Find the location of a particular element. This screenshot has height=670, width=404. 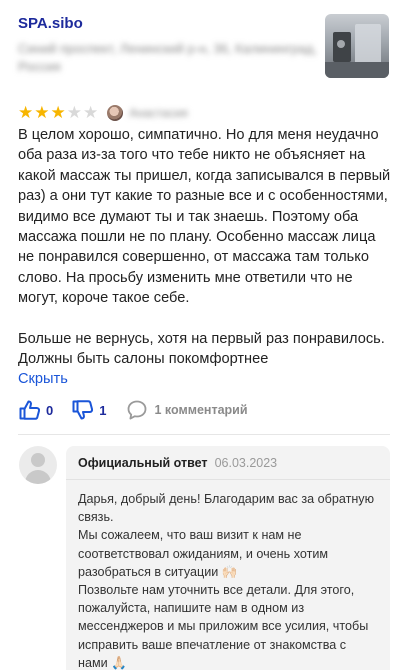

speech-bubble-icon is located at coordinates (137, 410).